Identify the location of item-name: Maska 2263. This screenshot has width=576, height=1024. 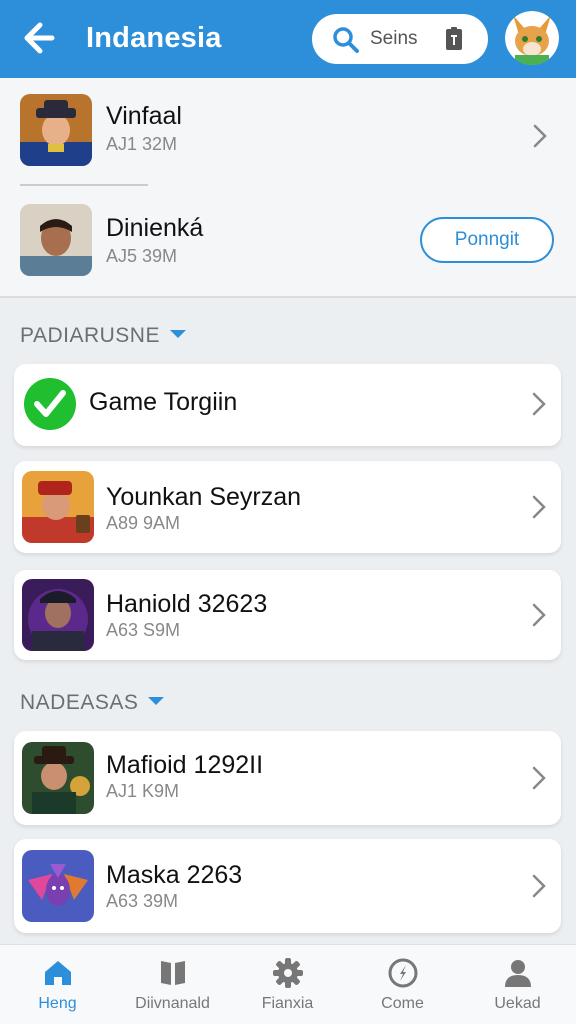
(174, 875).